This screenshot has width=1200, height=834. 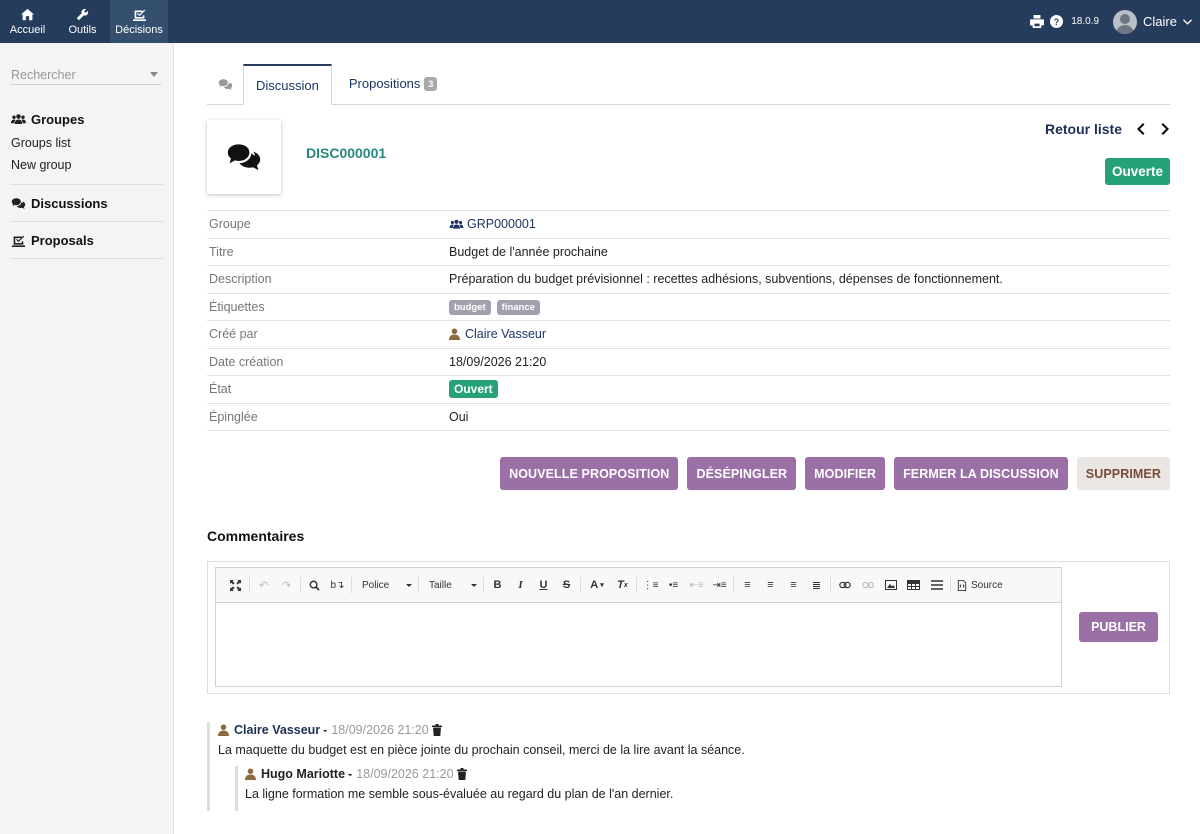 I want to click on chevron-right-icon, so click(x=1165, y=129).